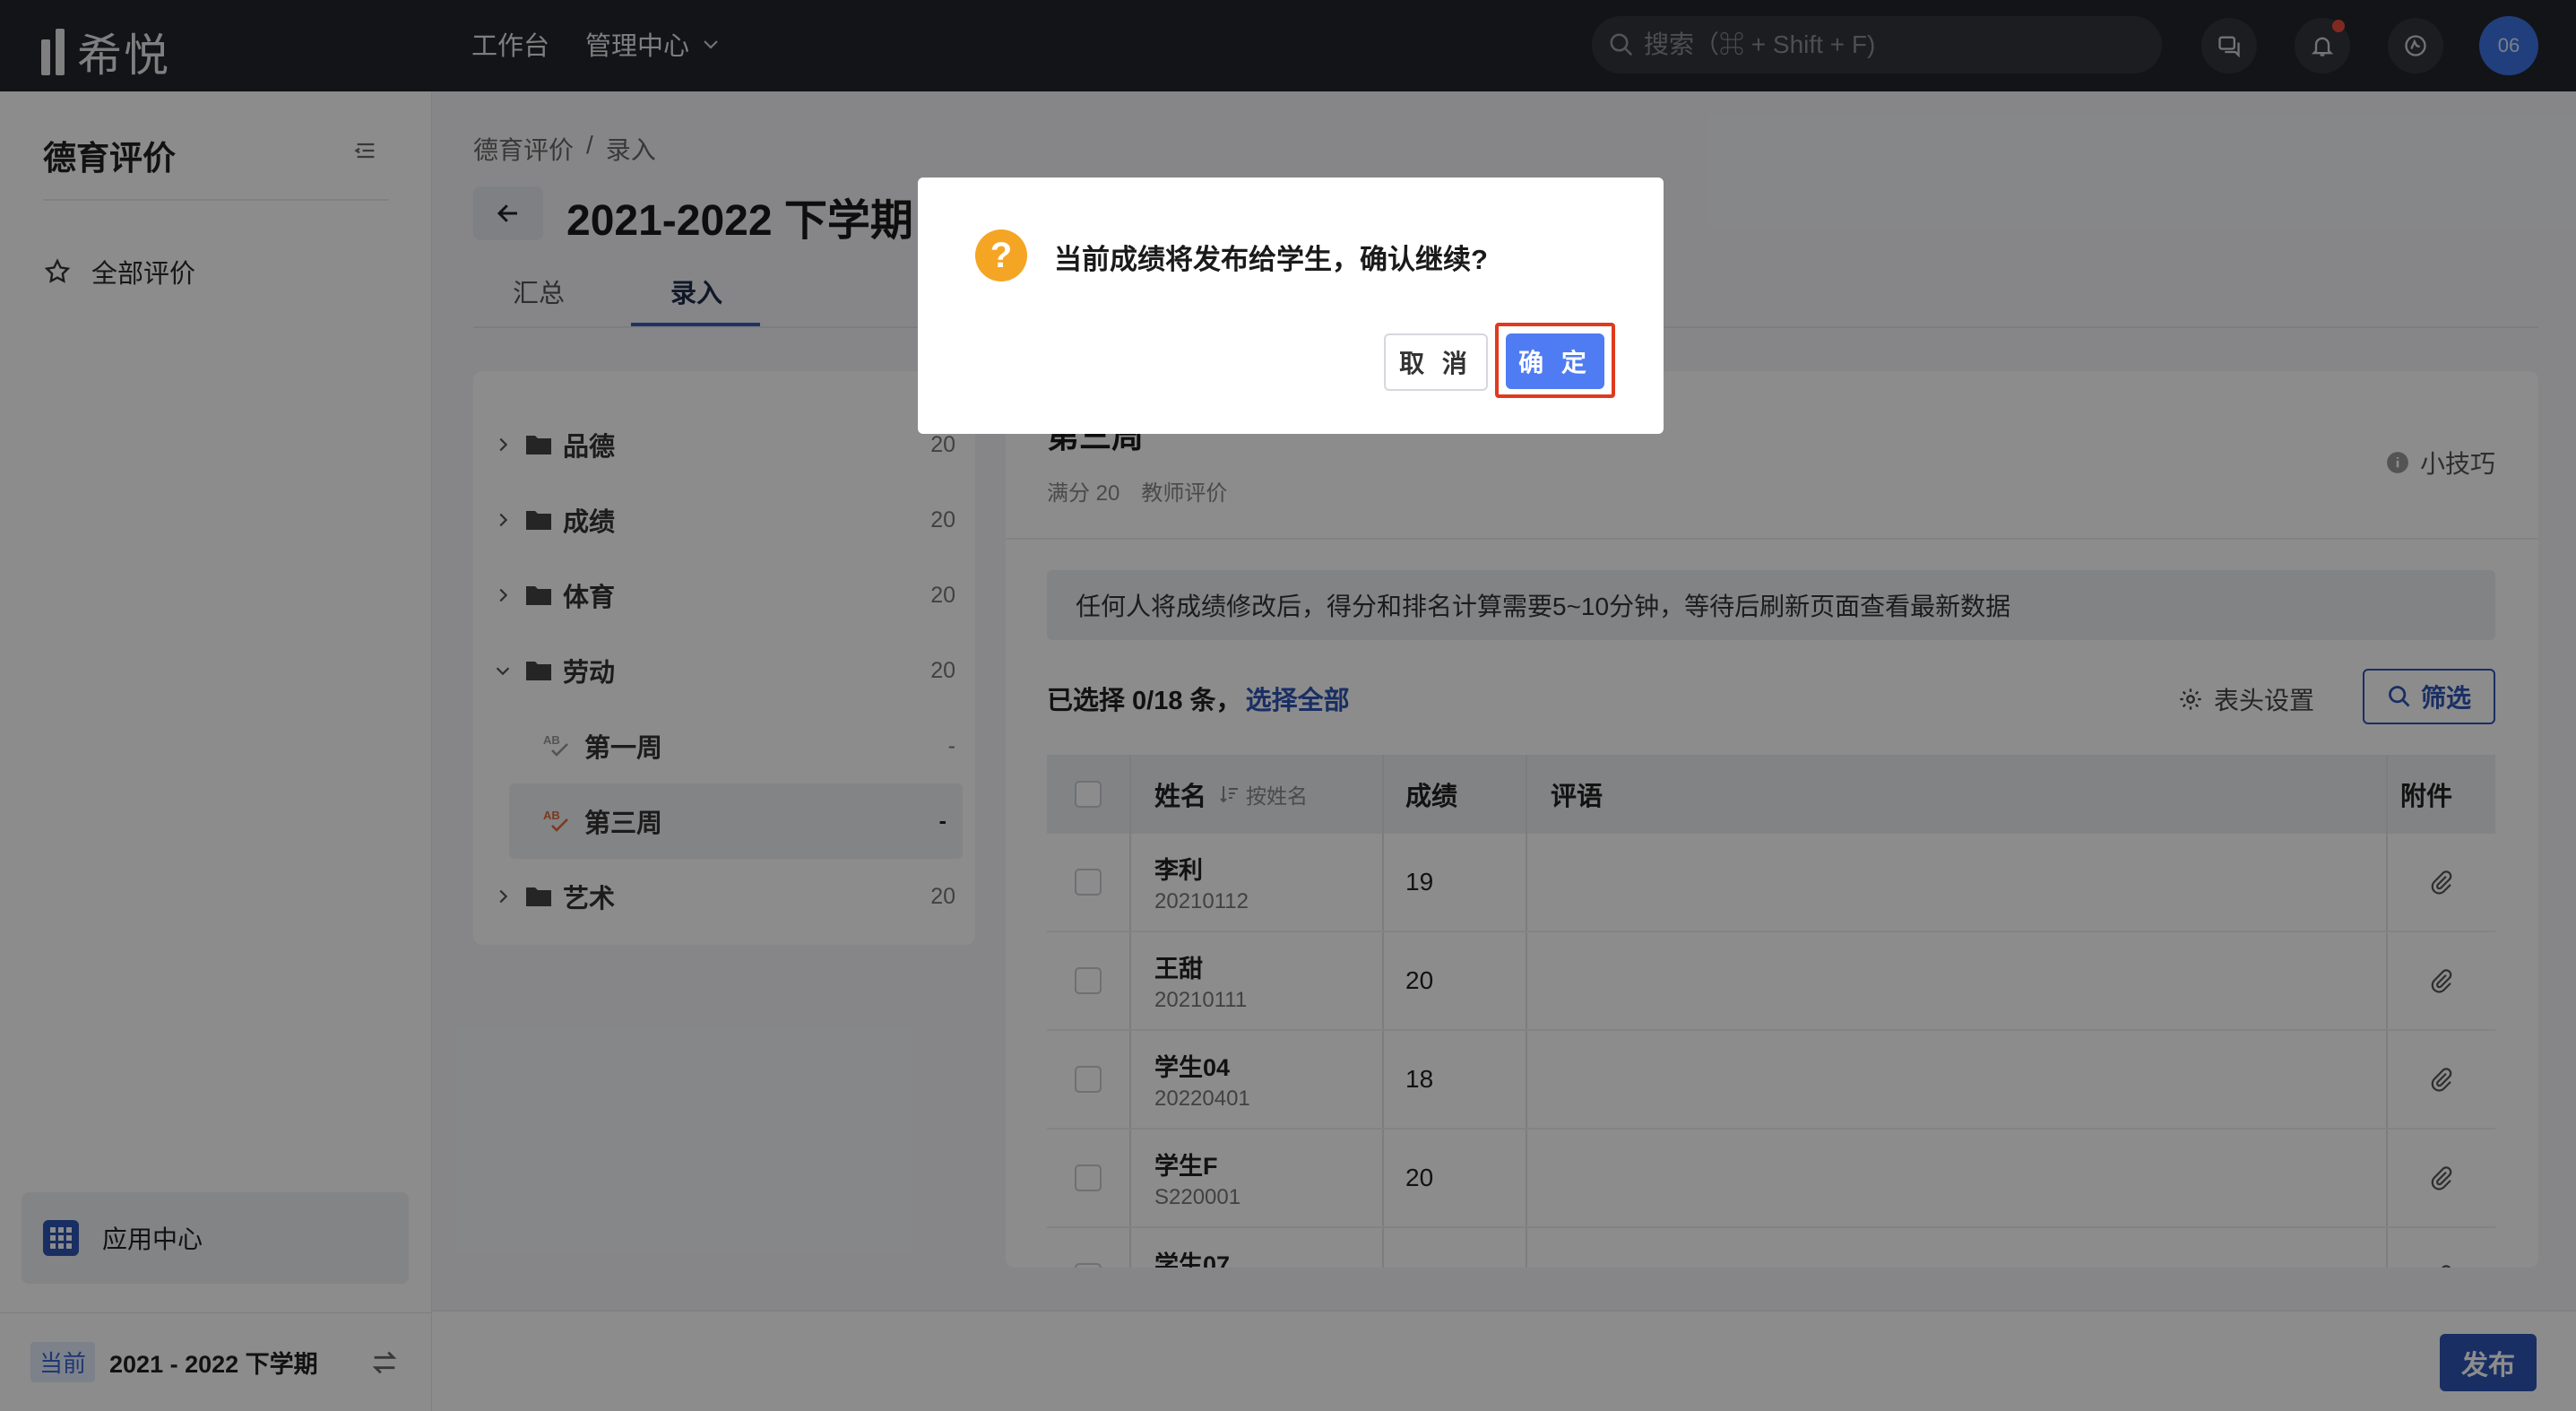 This screenshot has height=1411, width=2576. I want to click on cancel-button: 取 消, so click(1436, 362).